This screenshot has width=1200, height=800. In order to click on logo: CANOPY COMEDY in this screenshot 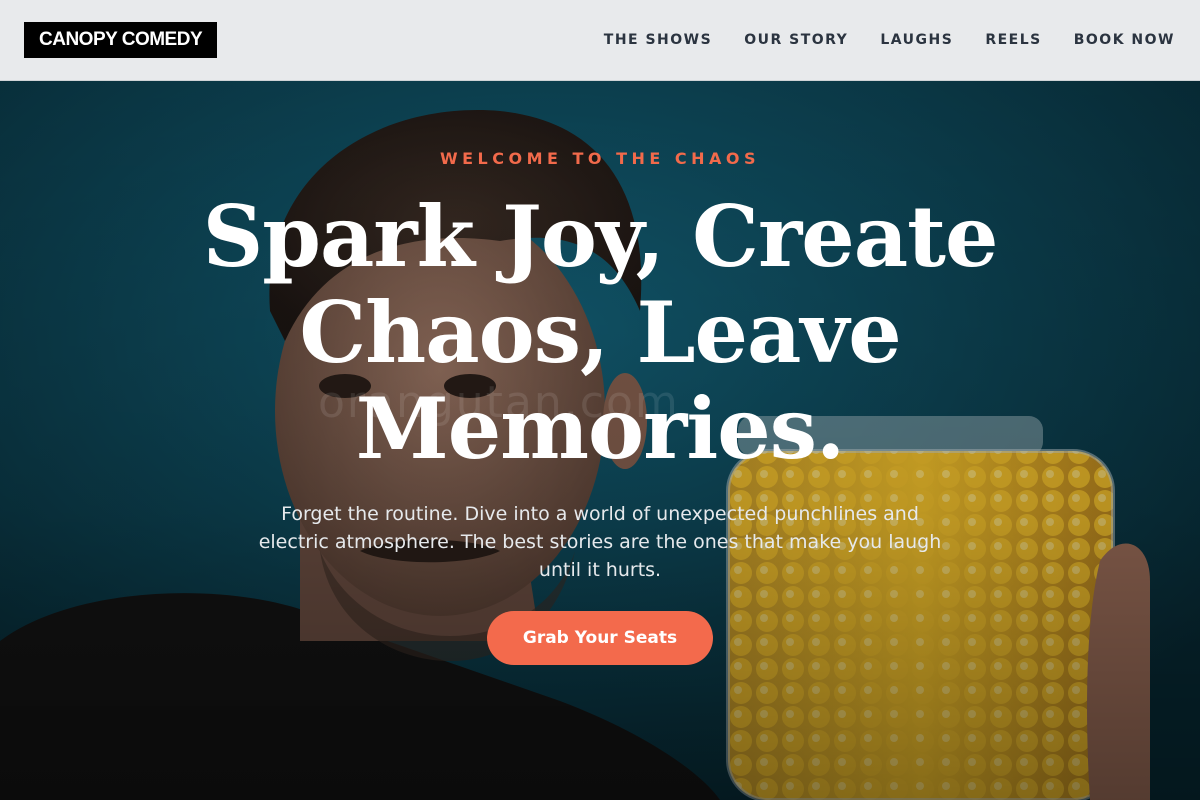, I will do `click(121, 40)`.